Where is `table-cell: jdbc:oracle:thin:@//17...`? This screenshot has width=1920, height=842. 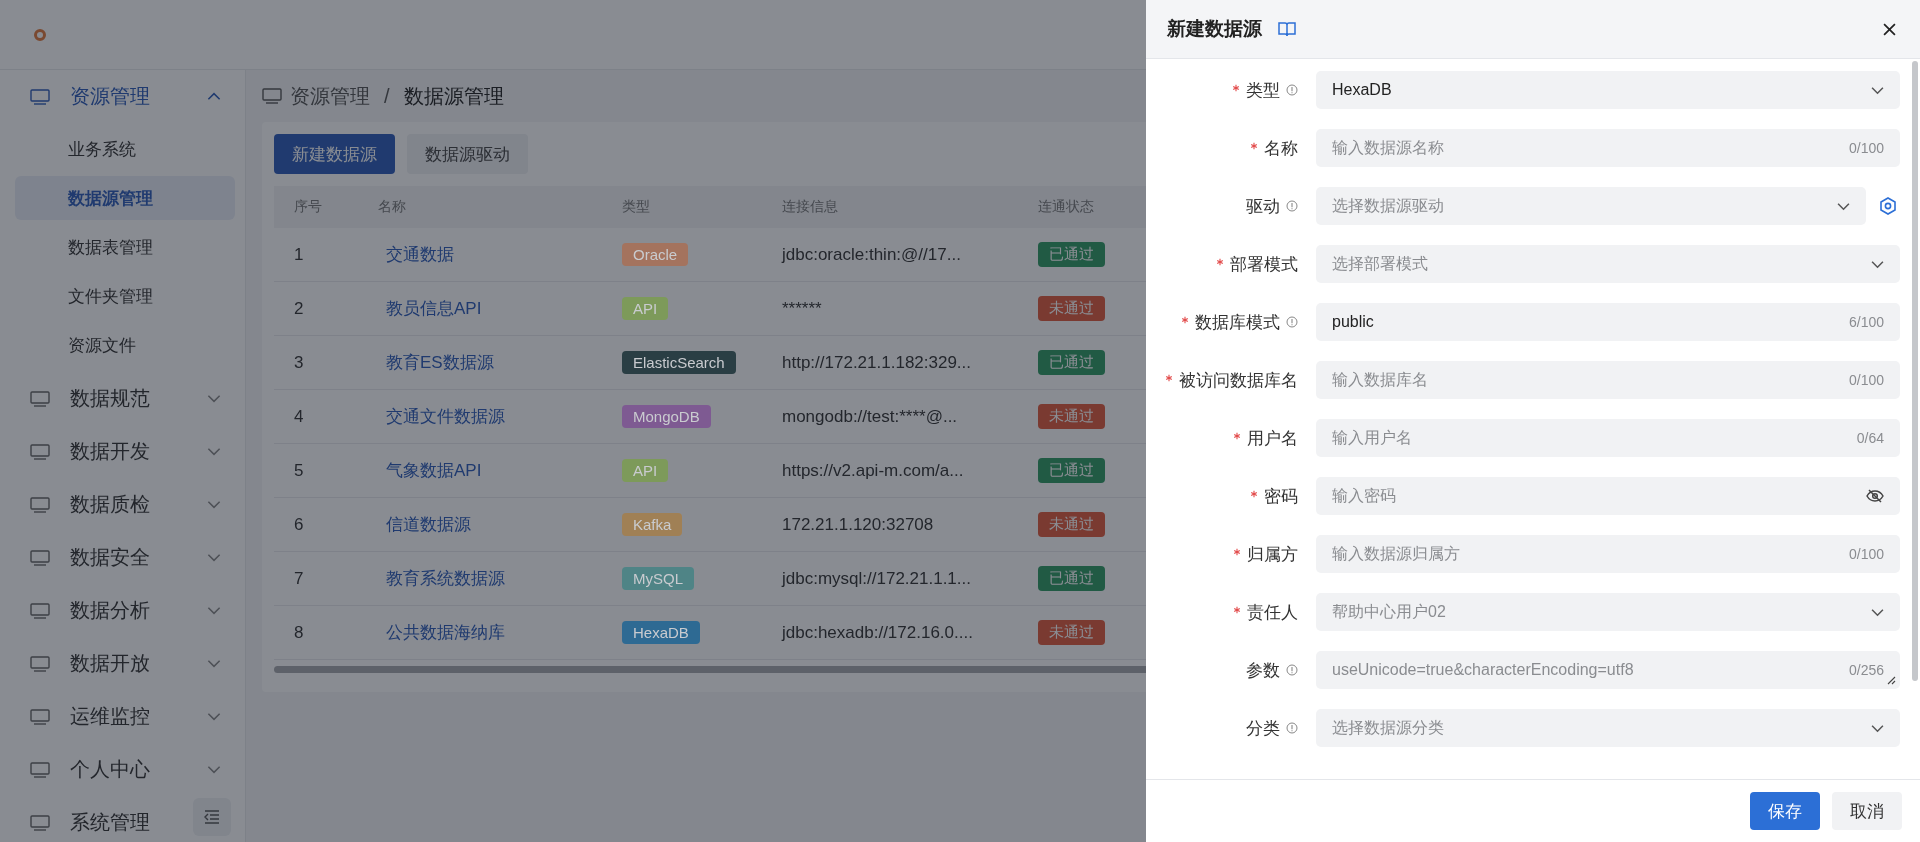
table-cell: jdbc:oracle:thin:@//17... is located at coordinates (871, 254).